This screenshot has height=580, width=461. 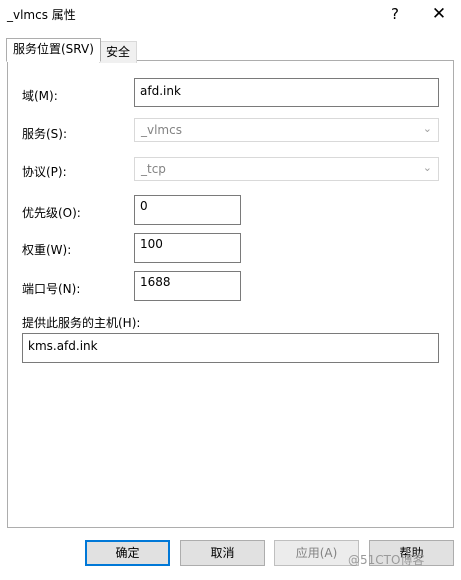 I want to click on port-field: 1688, so click(x=187, y=286).